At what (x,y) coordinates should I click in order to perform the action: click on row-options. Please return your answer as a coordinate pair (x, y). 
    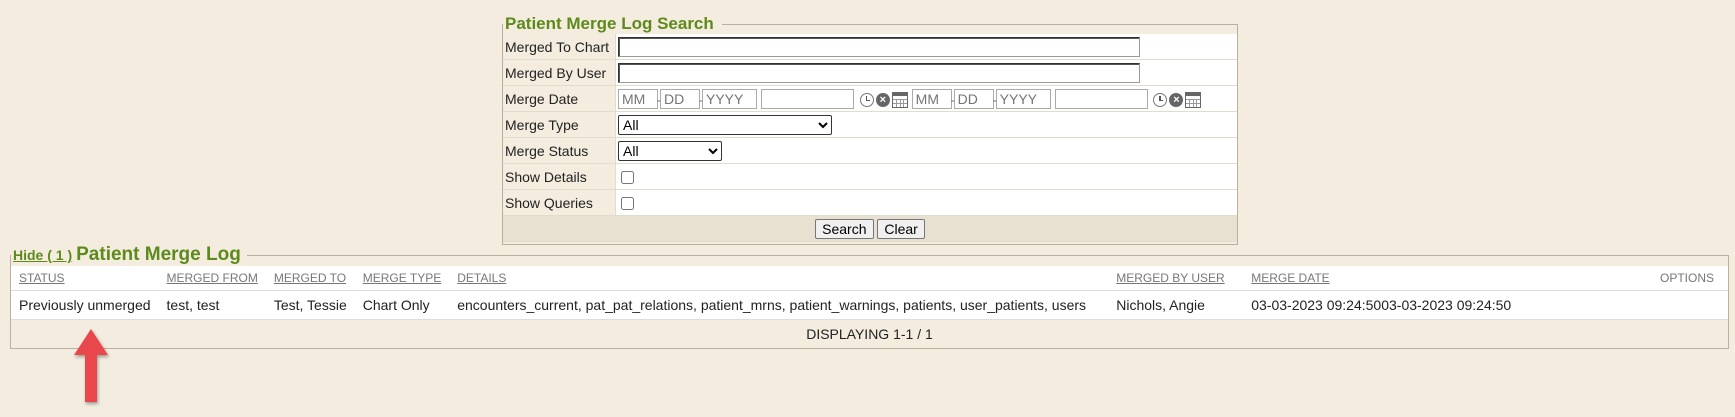
    Looking at the image, I should click on (1675, 305).